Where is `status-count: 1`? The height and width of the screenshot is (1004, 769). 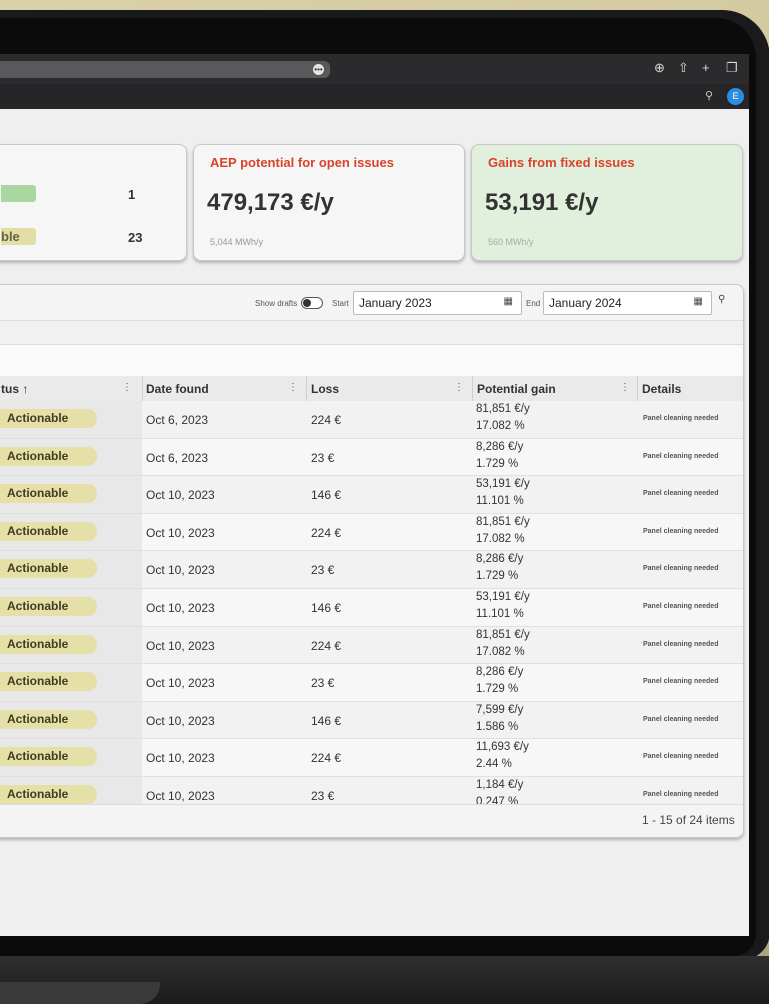
status-count: 1 is located at coordinates (132, 194).